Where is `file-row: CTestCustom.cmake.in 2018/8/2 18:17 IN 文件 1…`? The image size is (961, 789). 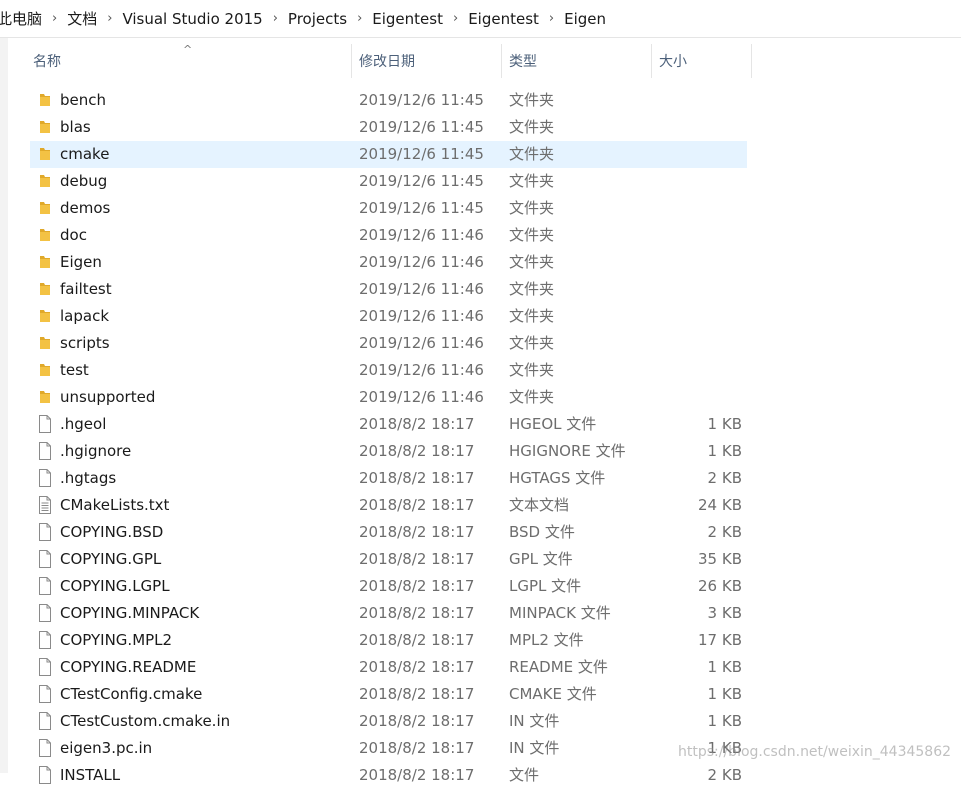 file-row: CTestCustom.cmake.in 2018/8/2 18:17 IN 文件 1… is located at coordinates (388, 721).